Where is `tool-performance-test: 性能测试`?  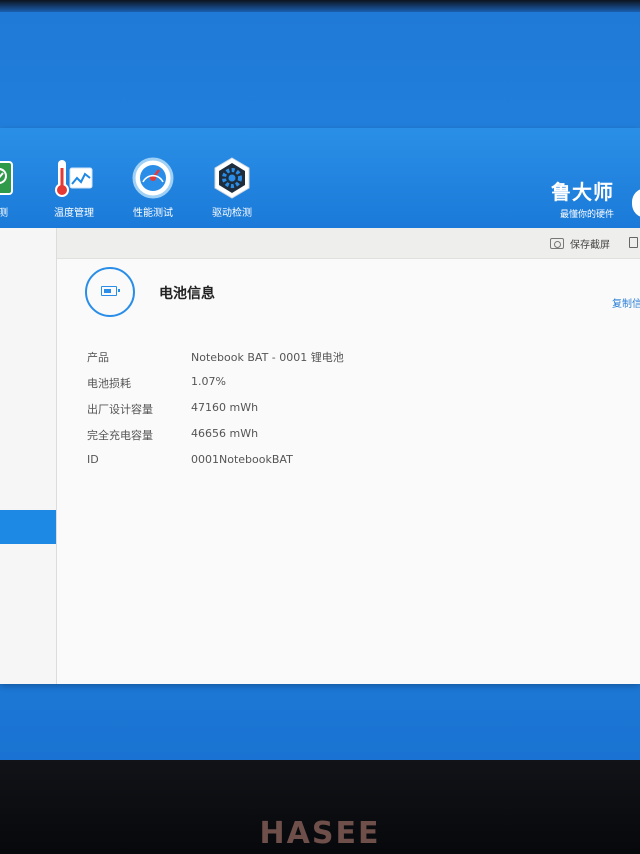
tool-performance-test: 性能测试 is located at coordinates (153, 187).